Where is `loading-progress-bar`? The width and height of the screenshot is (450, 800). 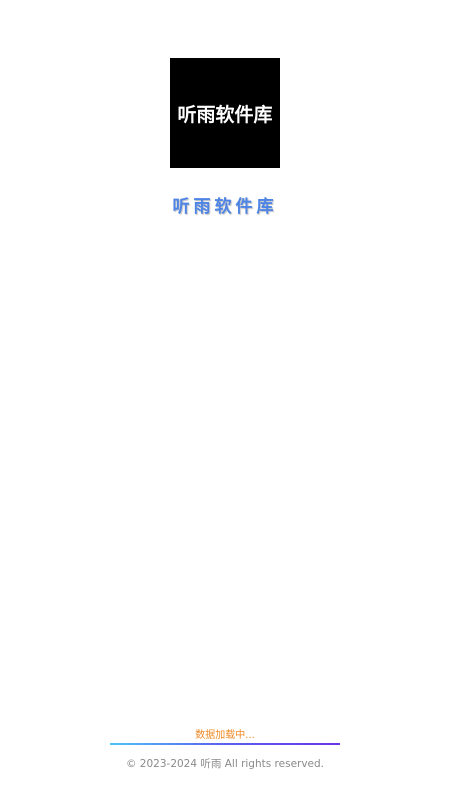
loading-progress-bar is located at coordinates (225, 744).